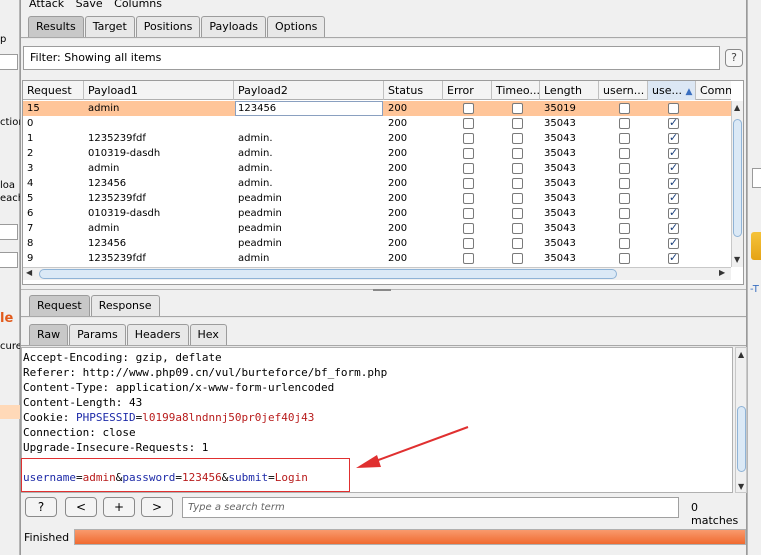 This screenshot has width=761, height=555. I want to click on table-row: 4 123456 admin. 200 35043, so click(377, 183).